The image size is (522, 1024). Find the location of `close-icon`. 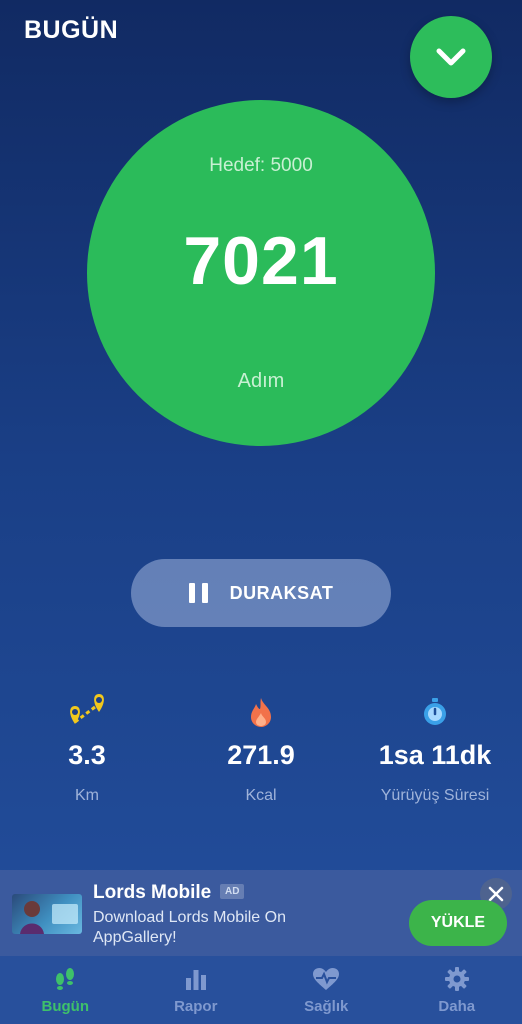

close-icon is located at coordinates (496, 894).